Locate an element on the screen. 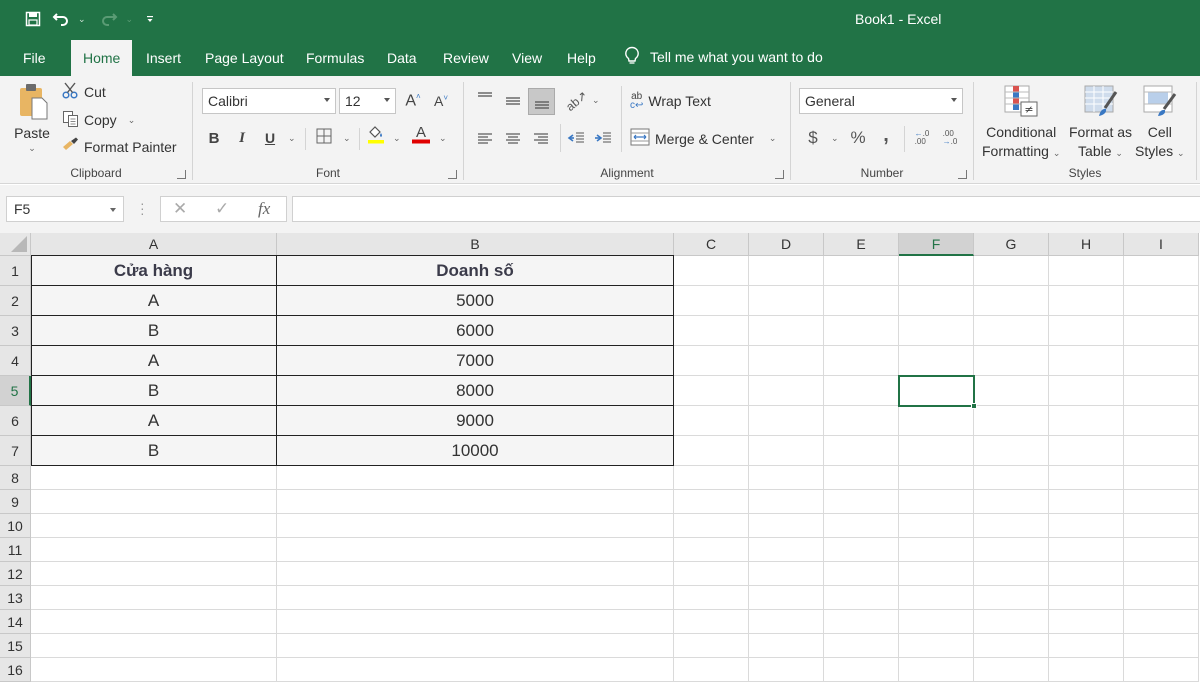 The image size is (1200, 682). cell-e12 is located at coordinates (861, 574).